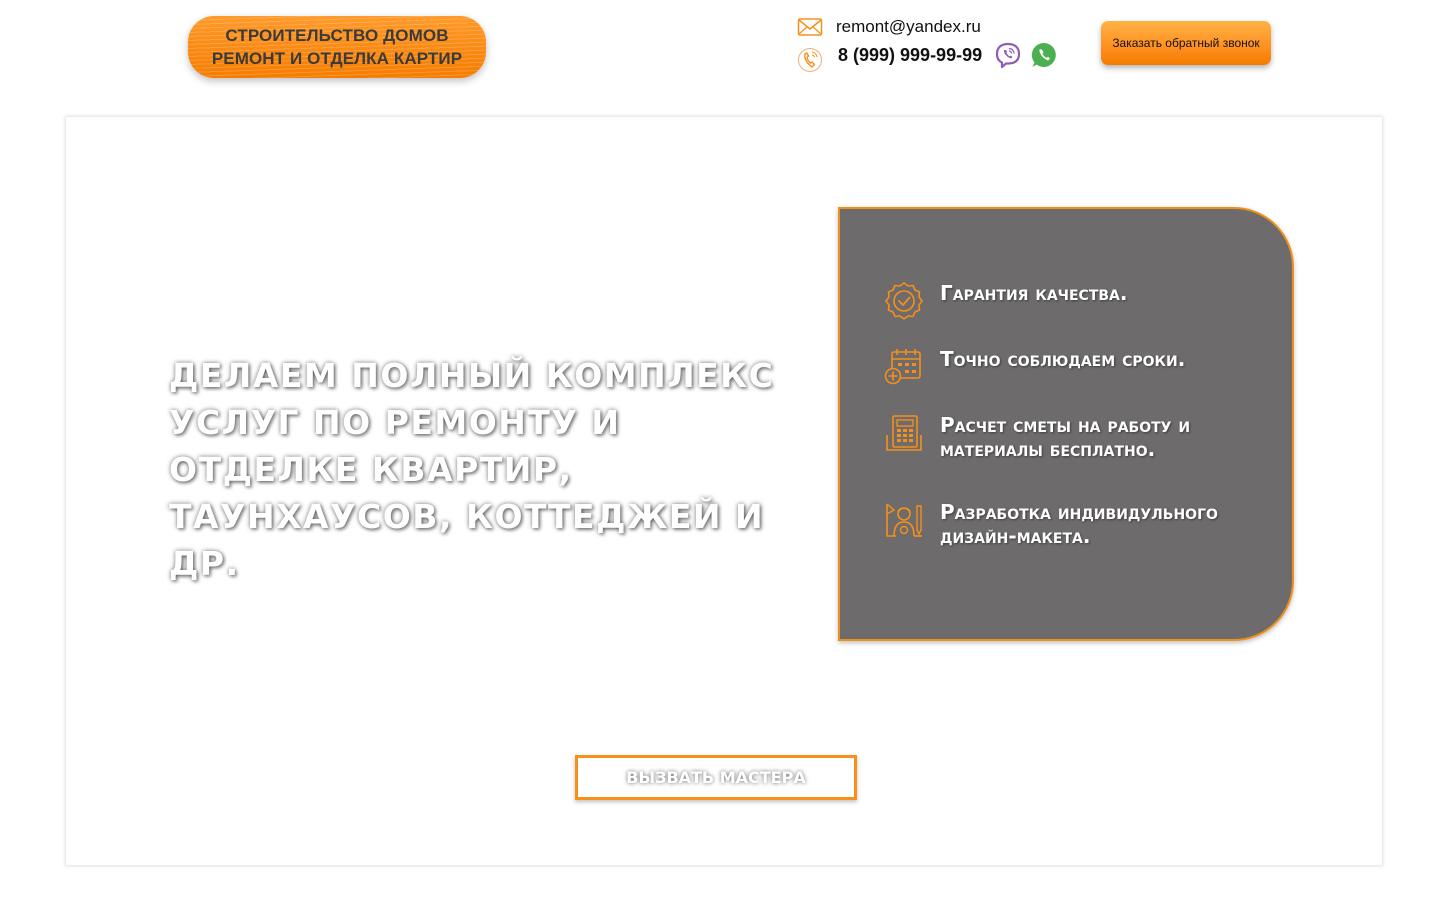 This screenshot has width=1448, height=908. What do you see at coordinates (902, 367) in the screenshot?
I see `calendar-icon` at bounding box center [902, 367].